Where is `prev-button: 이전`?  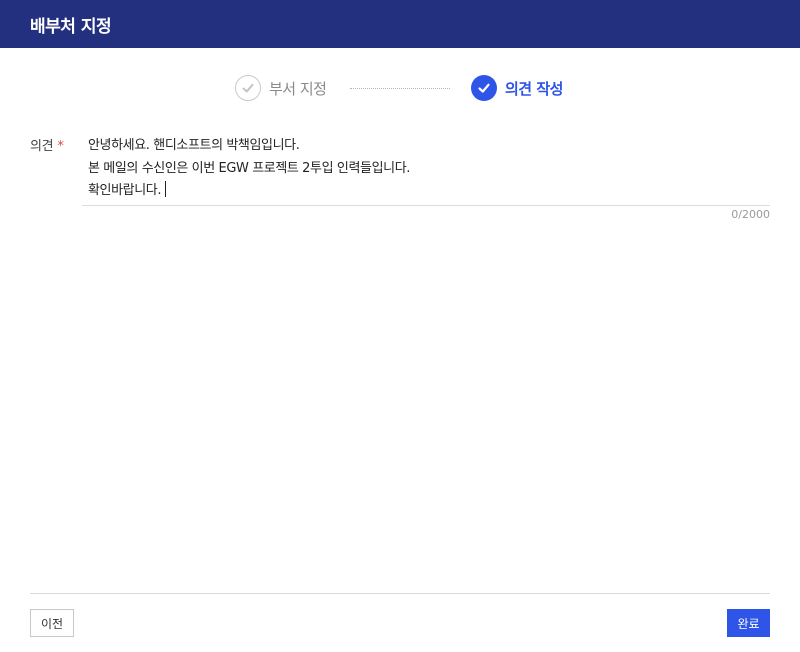 prev-button: 이전 is located at coordinates (52, 623).